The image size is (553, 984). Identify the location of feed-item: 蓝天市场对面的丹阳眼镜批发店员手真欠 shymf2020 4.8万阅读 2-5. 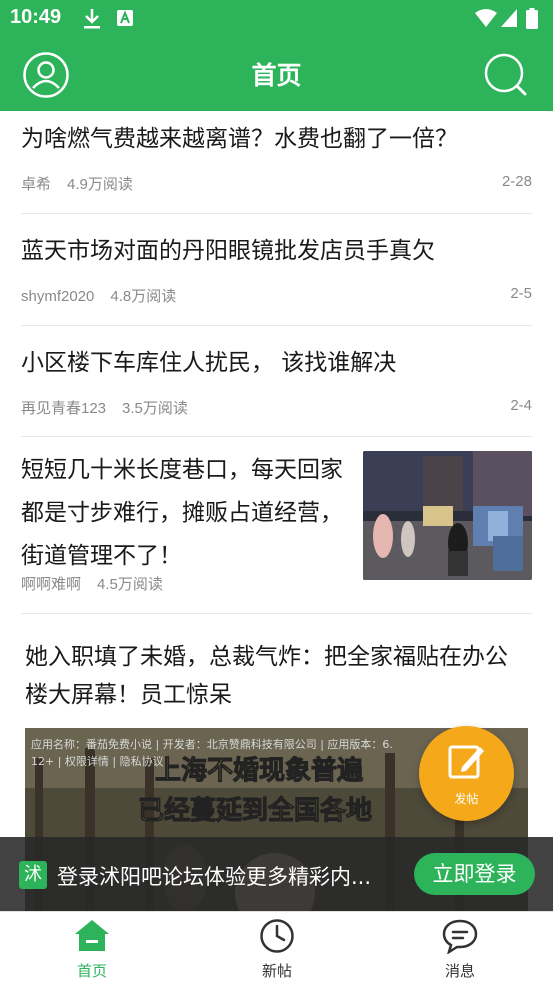
(276, 270).